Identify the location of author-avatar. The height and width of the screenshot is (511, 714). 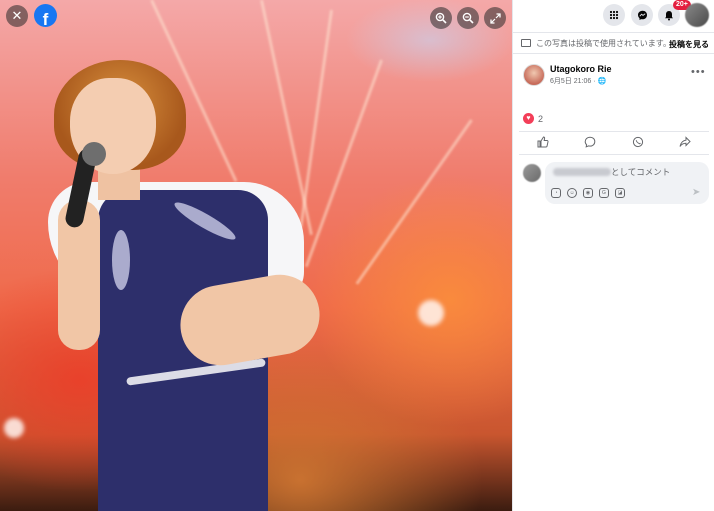
(534, 75).